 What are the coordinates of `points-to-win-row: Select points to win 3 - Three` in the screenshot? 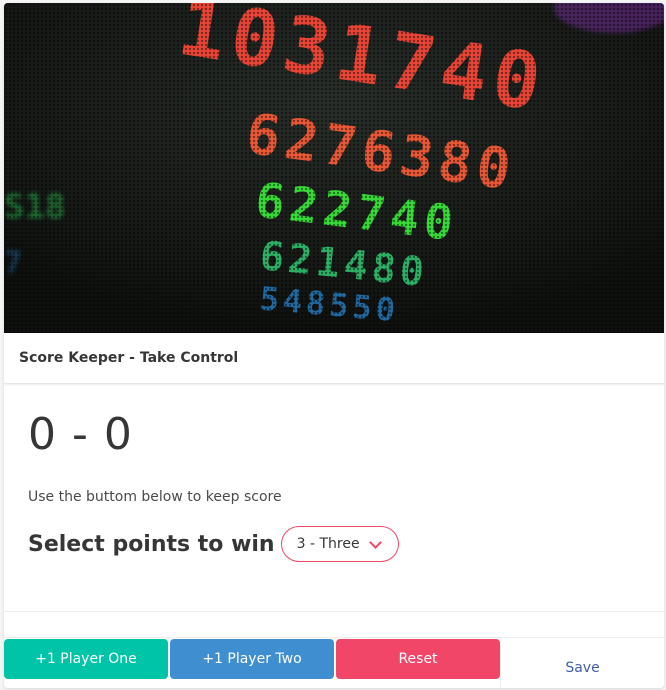 It's located at (213, 544).